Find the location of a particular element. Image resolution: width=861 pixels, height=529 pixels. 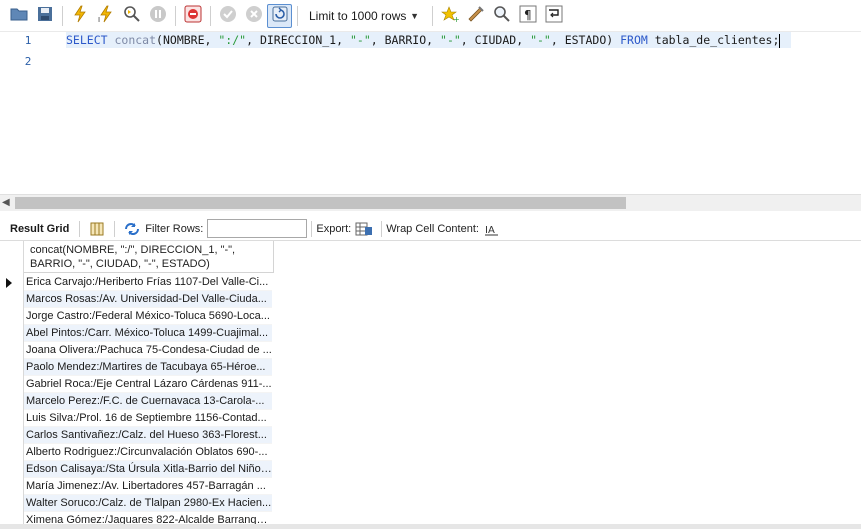

wrap-lines-icon is located at coordinates (554, 15).